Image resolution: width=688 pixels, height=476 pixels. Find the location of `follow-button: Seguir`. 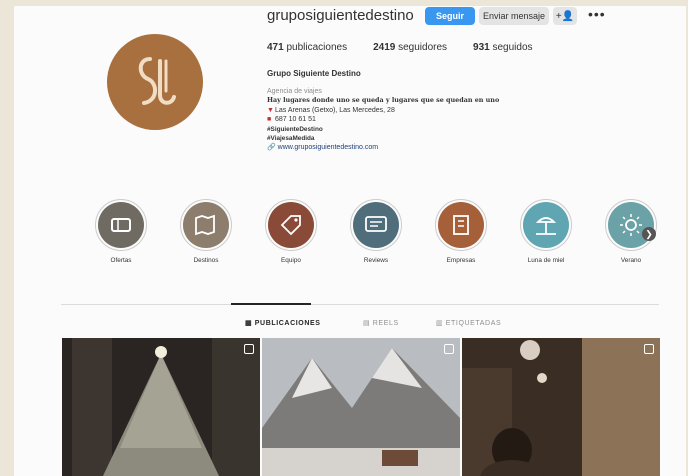

follow-button: Seguir is located at coordinates (450, 16).